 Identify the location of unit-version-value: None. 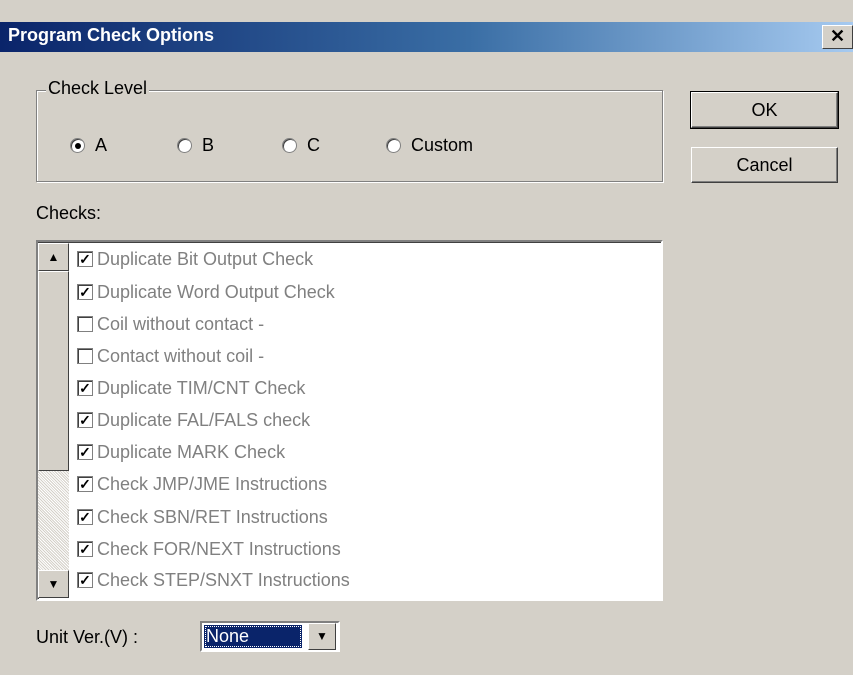
(253, 636).